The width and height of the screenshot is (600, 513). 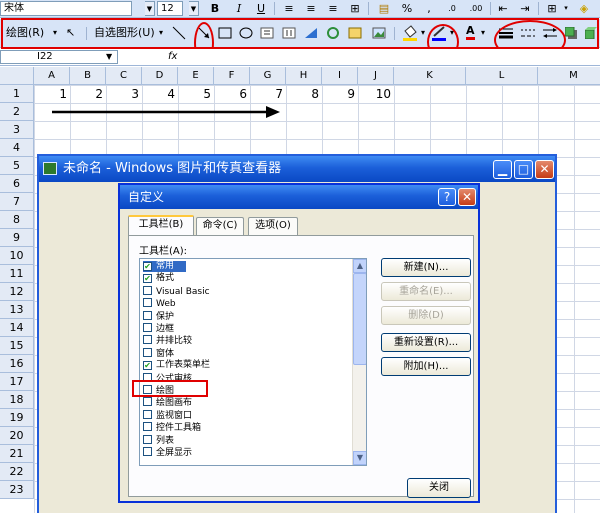 What do you see at coordinates (220, 226) in the screenshot?
I see `tab-commands: 命令(C)` at bounding box center [220, 226].